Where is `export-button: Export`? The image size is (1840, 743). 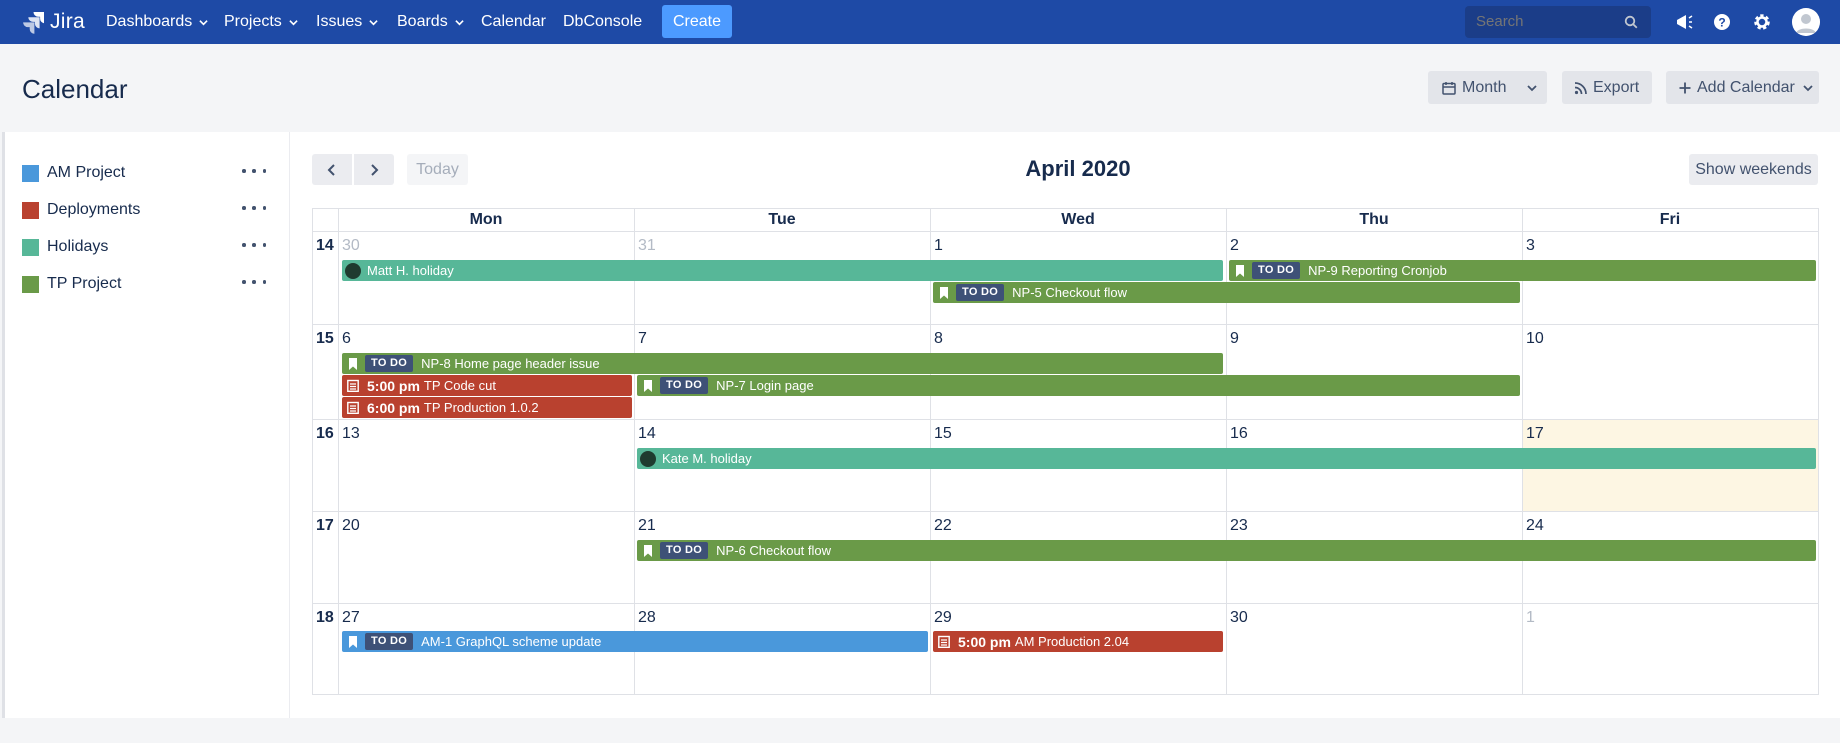
export-button: Export is located at coordinates (1607, 87).